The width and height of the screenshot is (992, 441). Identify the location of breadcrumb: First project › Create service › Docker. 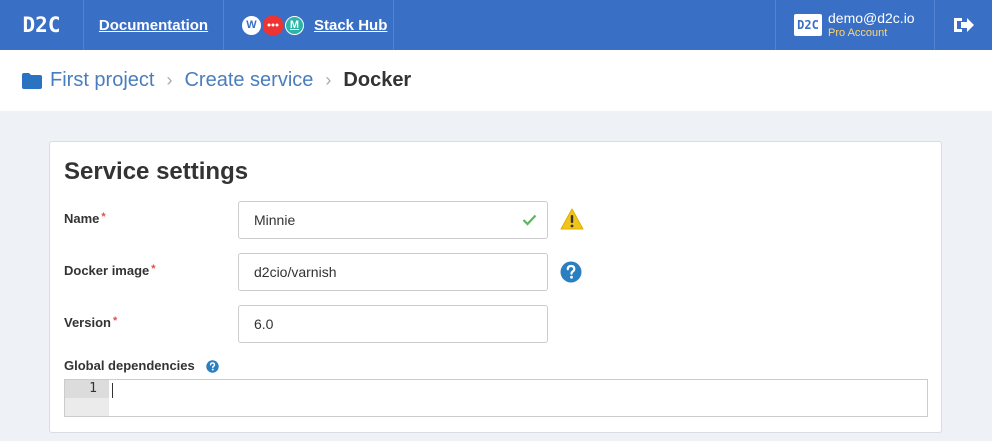
(496, 80).